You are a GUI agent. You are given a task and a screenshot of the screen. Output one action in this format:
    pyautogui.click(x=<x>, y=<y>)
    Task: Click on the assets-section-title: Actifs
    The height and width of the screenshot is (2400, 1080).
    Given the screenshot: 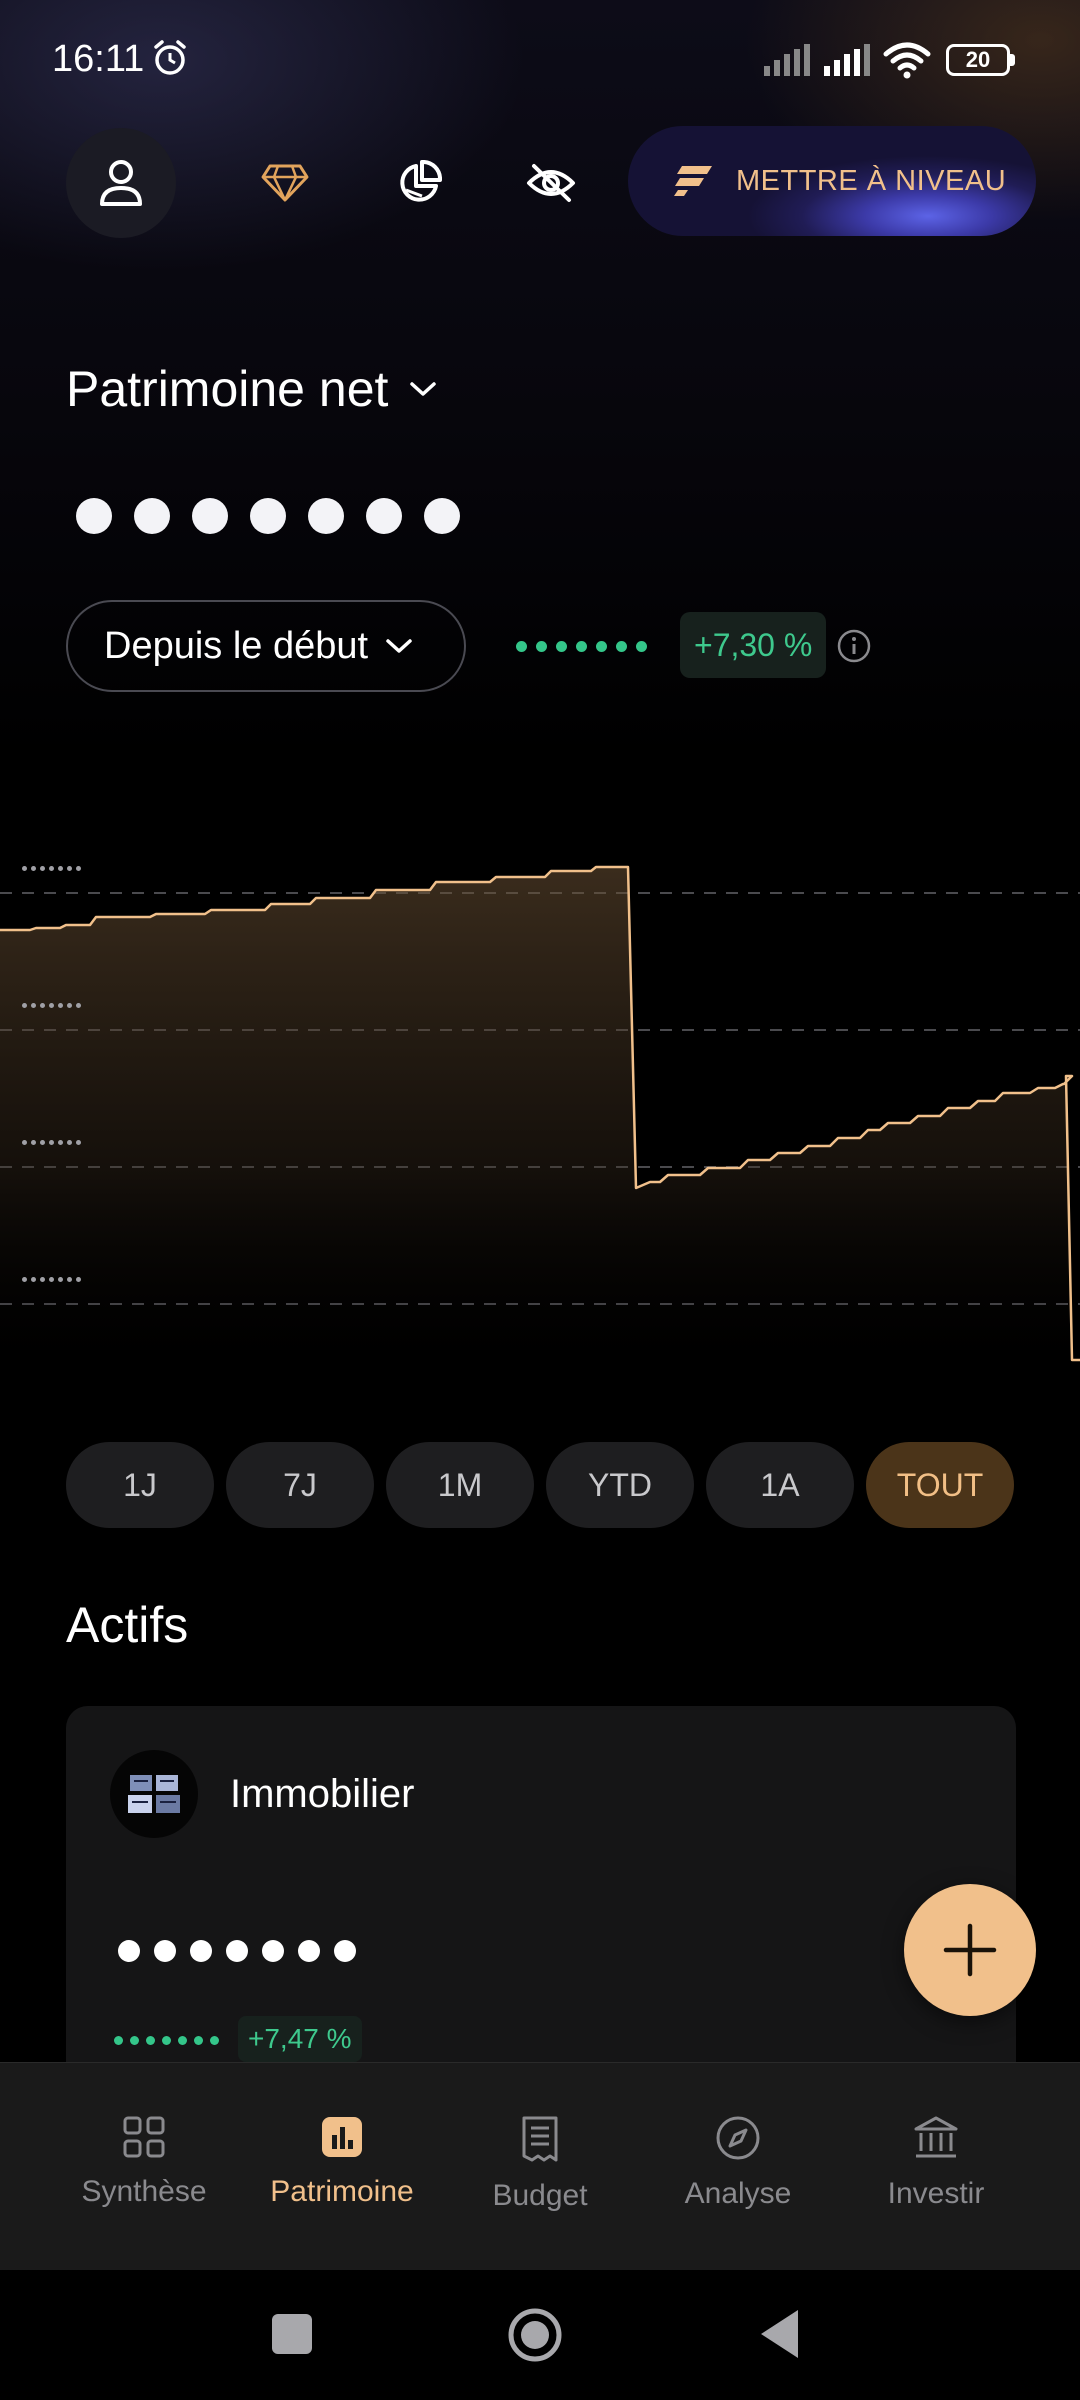 What is the action you would take?
    pyautogui.click(x=127, y=1625)
    